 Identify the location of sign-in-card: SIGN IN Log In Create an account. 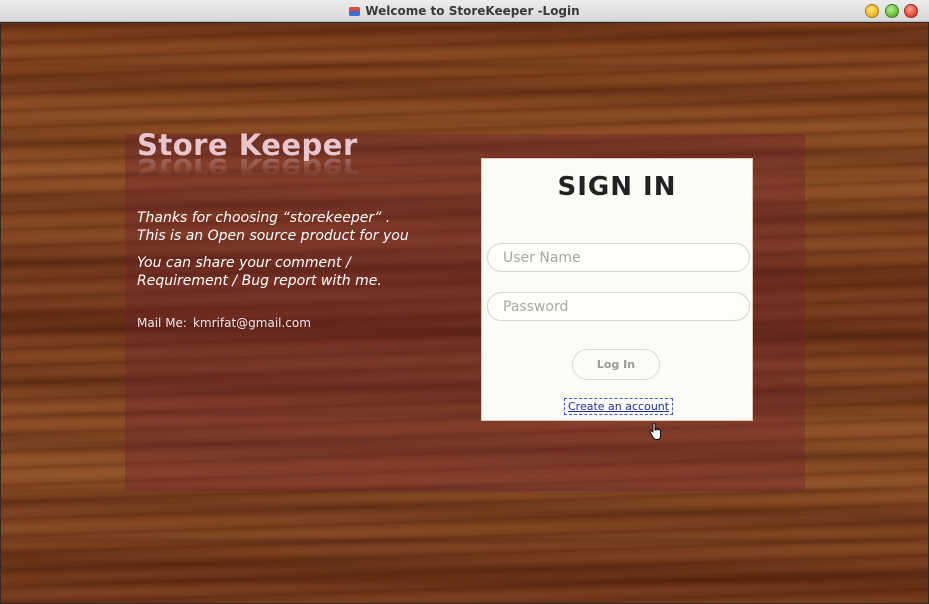
(617, 289).